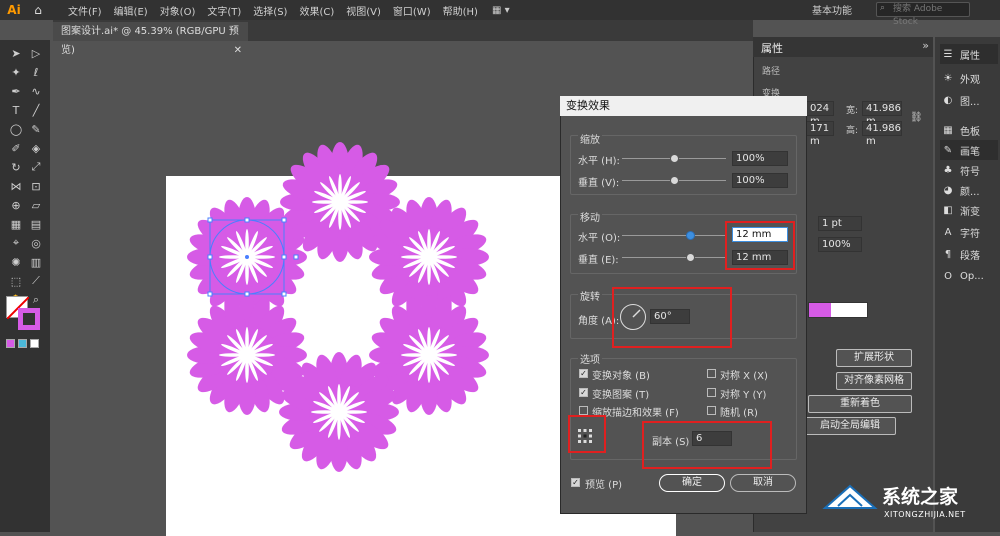  What do you see at coordinates (690, 257) in the screenshot?
I see `move-vertical-slider-knob` at bounding box center [690, 257].